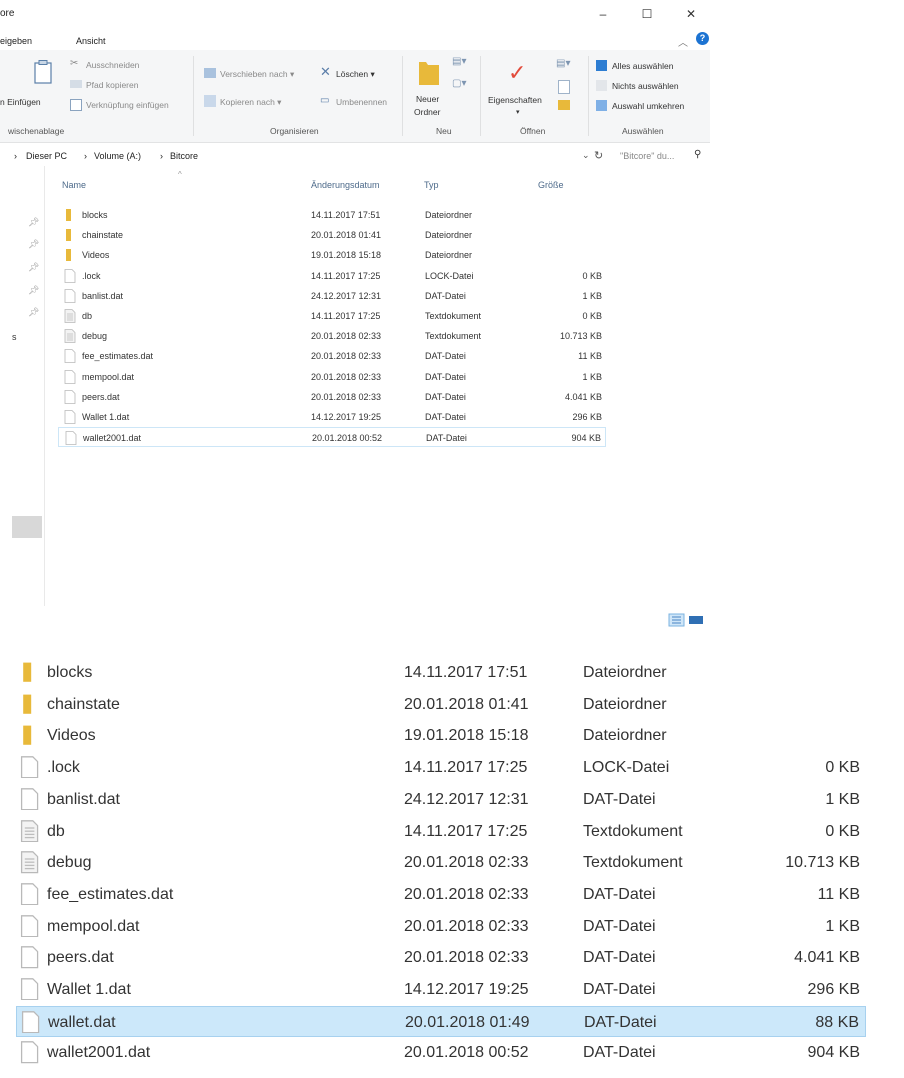  What do you see at coordinates (459, 61) in the screenshot?
I see `new-item-icon: ▤▾` at bounding box center [459, 61].